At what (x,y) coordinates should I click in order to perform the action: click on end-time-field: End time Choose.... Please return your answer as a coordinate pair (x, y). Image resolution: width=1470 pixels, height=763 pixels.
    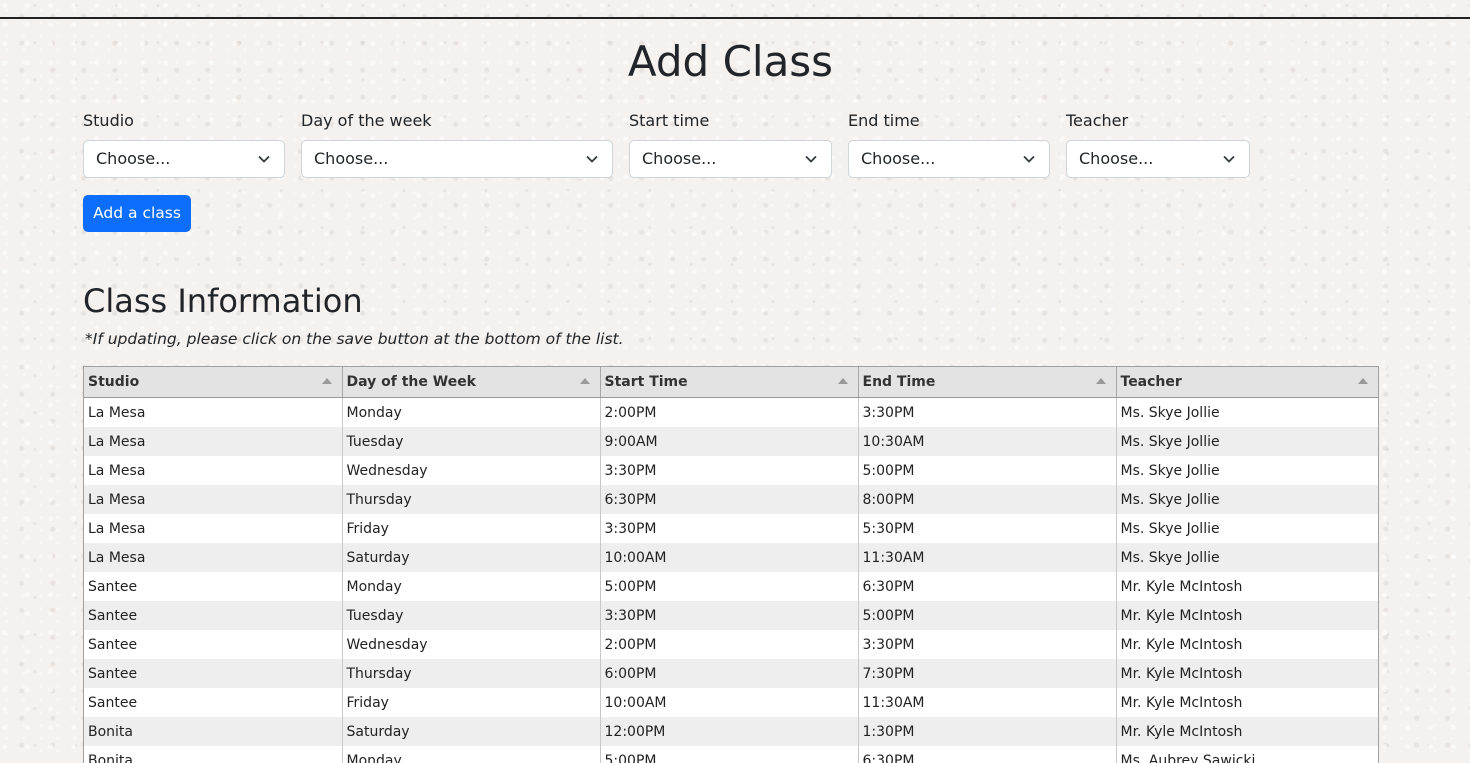
    Looking at the image, I should click on (949, 144).